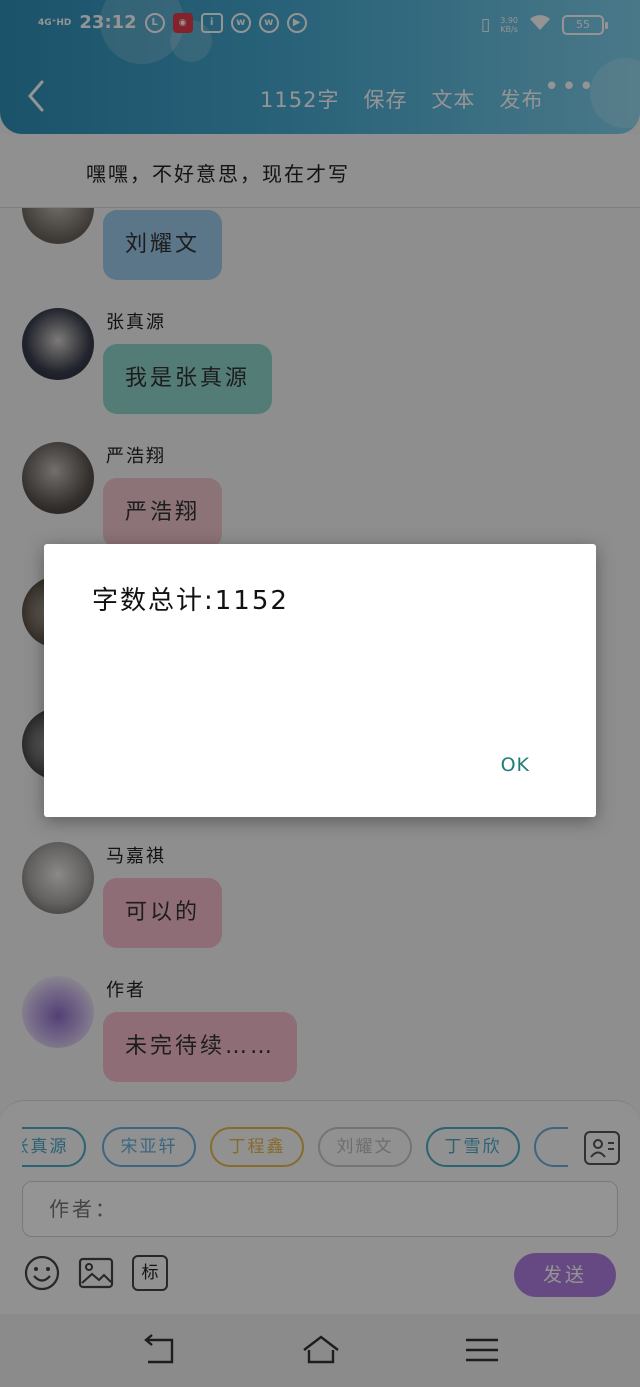 This screenshot has height=1387, width=640. What do you see at coordinates (190, 601) in the screenshot?
I see `dialog-message: 字数总计:1152` at bounding box center [190, 601].